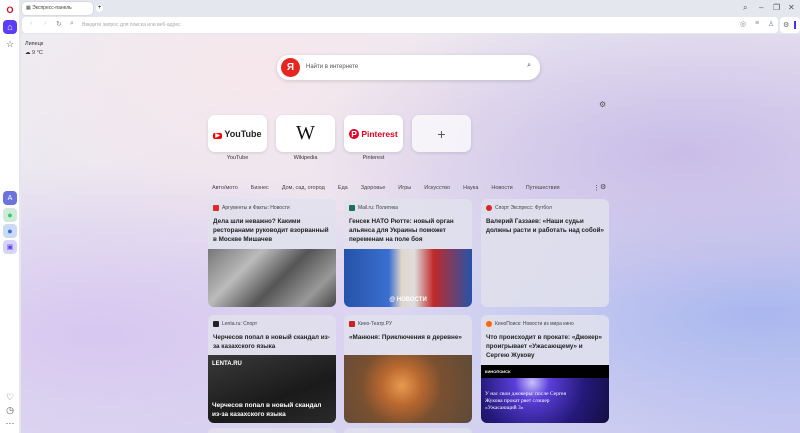  What do you see at coordinates (743, 24) in the screenshot?
I see `camera-icon: ◎` at bounding box center [743, 24].